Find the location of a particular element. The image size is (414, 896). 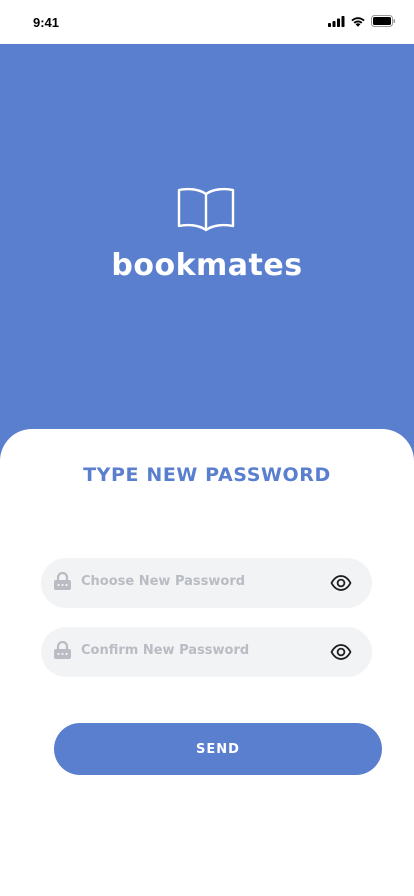

confirm-password-field: Confirm New Password is located at coordinates (206, 652).